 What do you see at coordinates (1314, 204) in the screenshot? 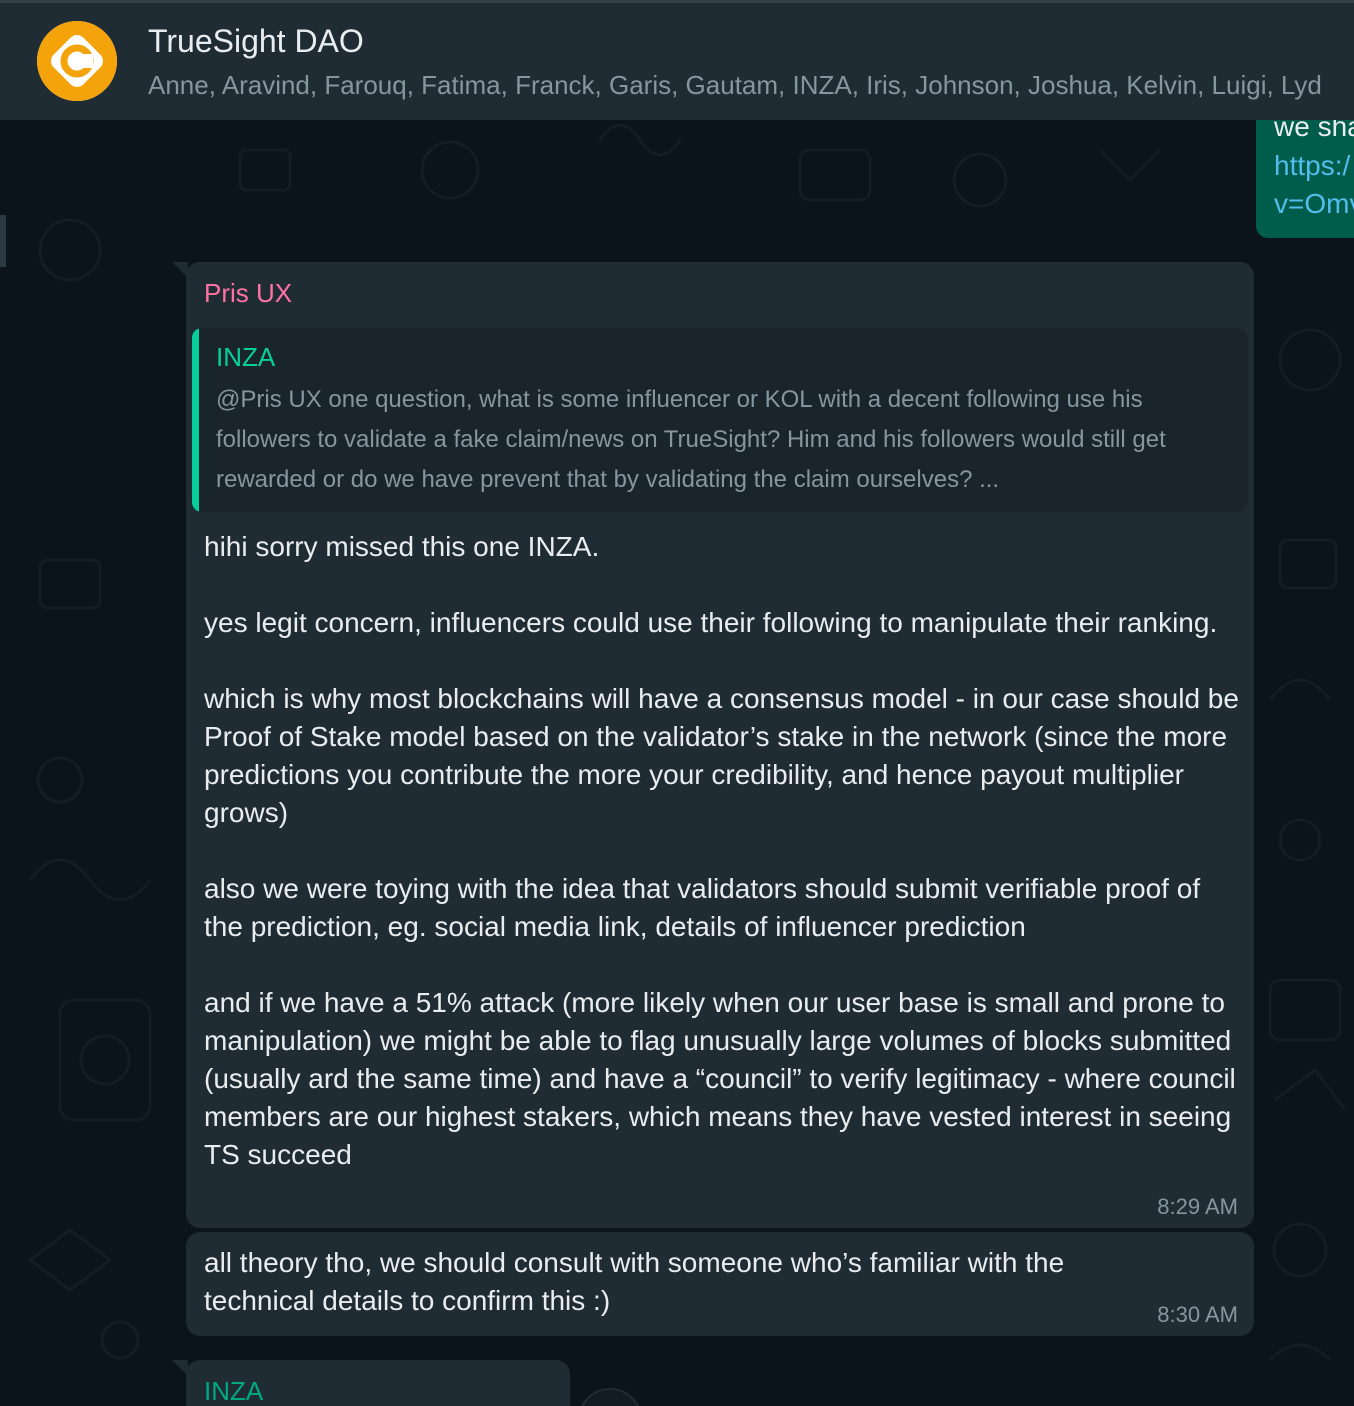
I see `outgoing-message-link-continued: v=Omv` at bounding box center [1314, 204].